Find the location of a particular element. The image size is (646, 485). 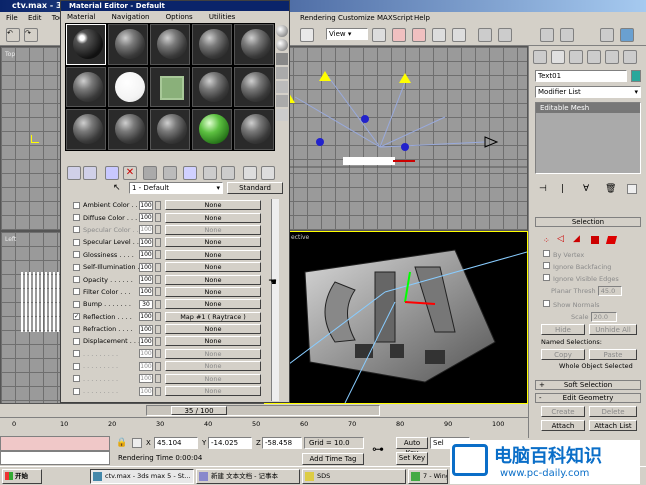

selection-rollout-header: Selection is located at coordinates (588, 222).